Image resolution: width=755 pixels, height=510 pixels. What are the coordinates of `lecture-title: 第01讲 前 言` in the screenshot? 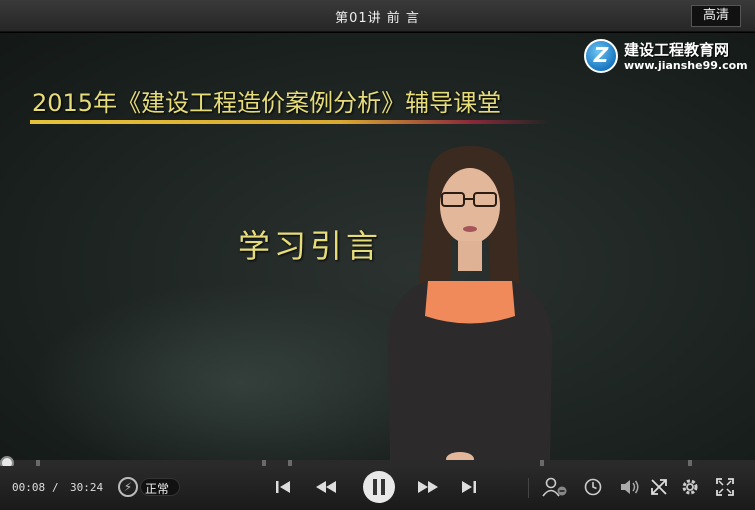 It's located at (377, 18).